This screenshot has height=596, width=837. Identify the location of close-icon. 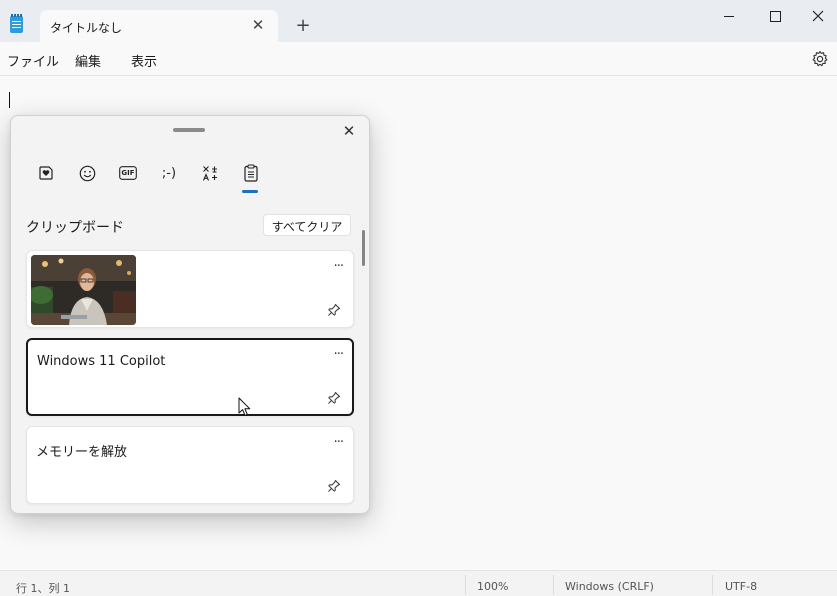
(817, 16).